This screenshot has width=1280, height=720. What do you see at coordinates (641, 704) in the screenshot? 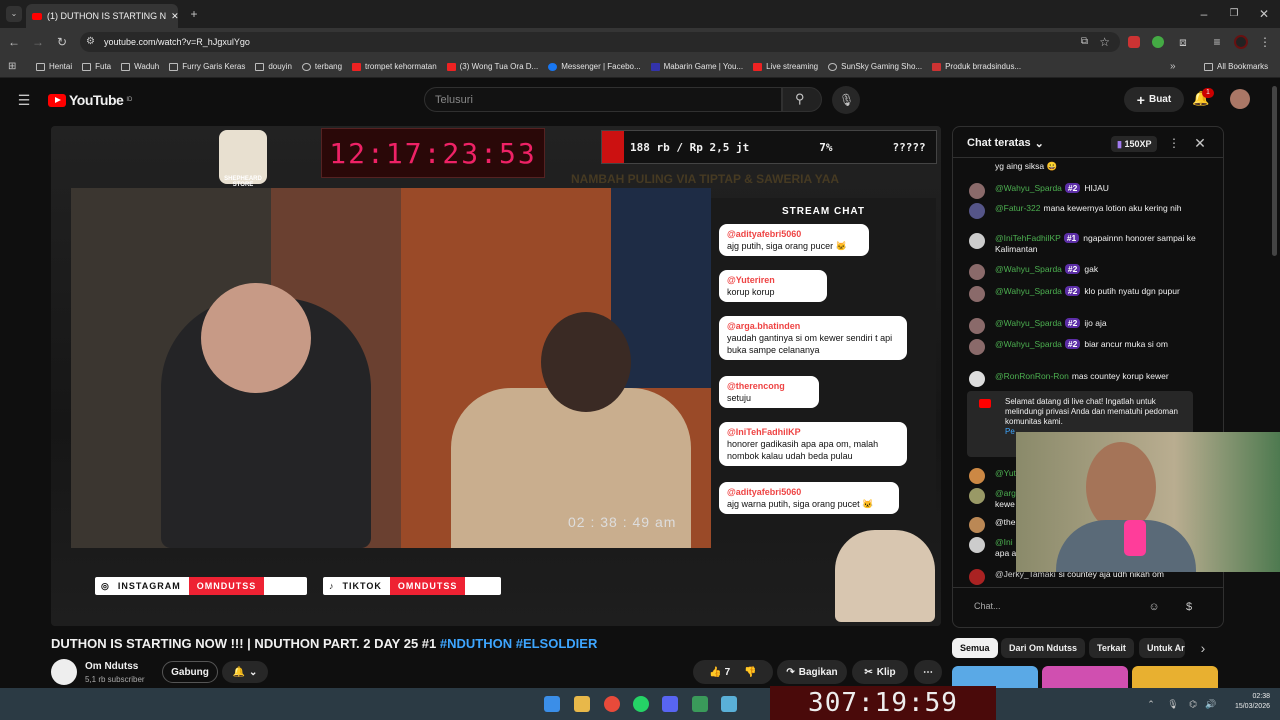
I see `whatsapp-icon` at bounding box center [641, 704].